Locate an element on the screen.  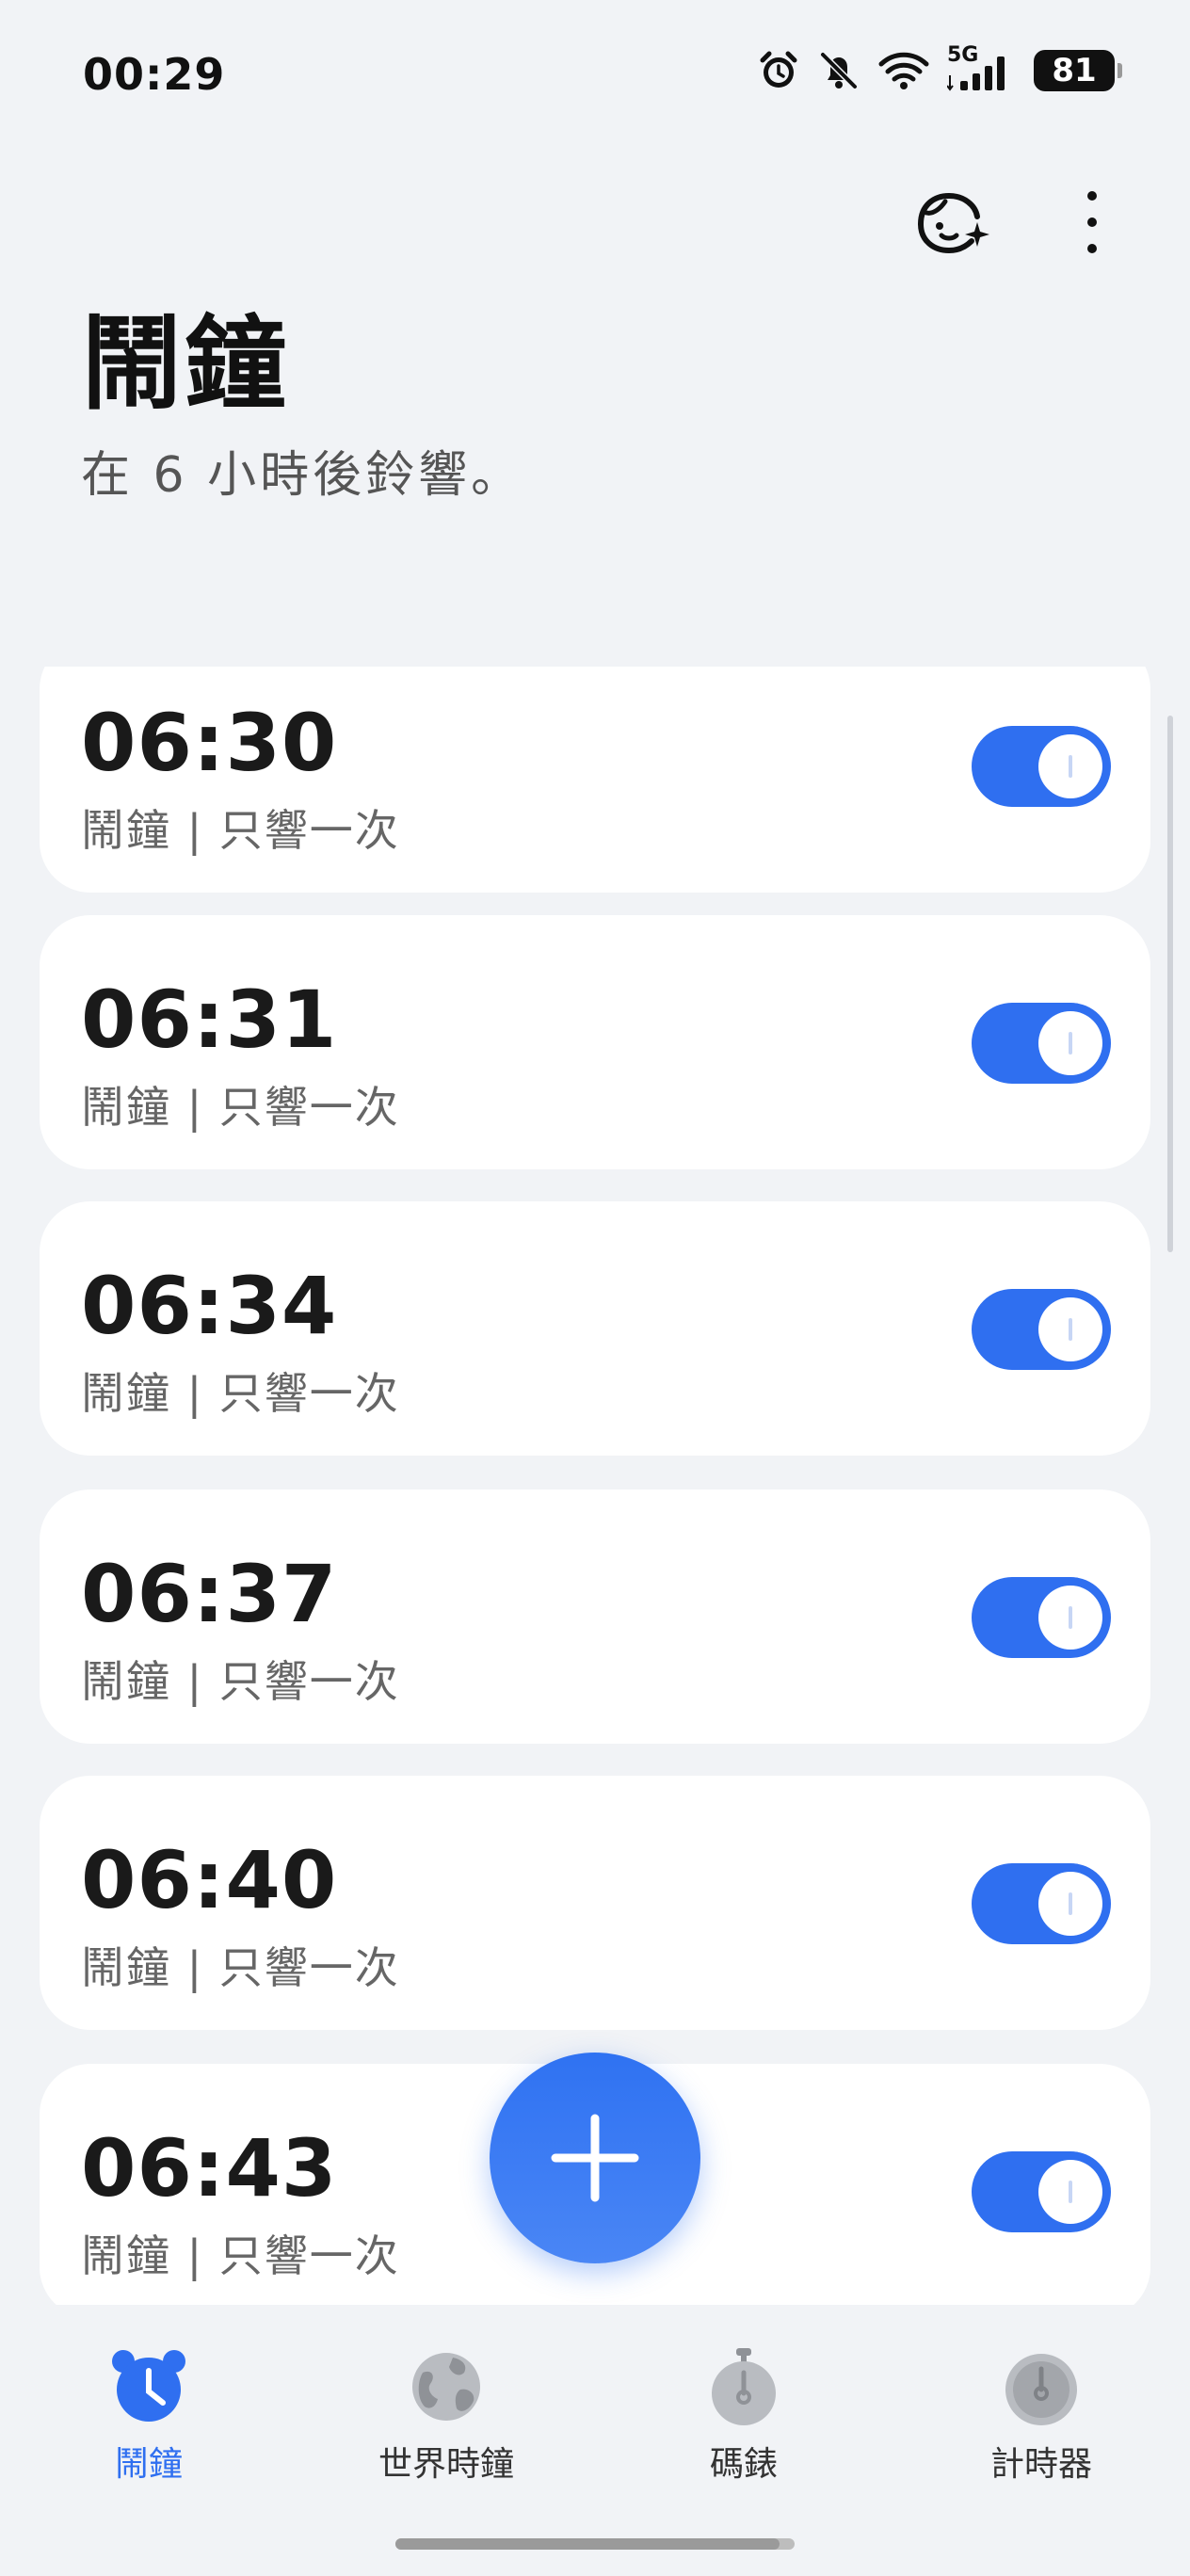
alarm-card: 06:30 鬧鐘 | 只響一次 is located at coordinates (595, 780).